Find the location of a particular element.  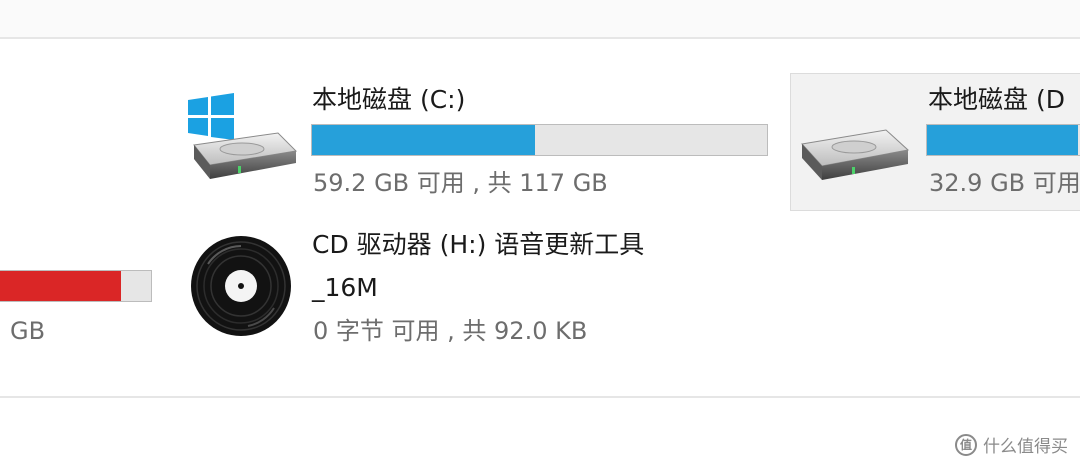

watermark: 值 什么值得买 is located at coordinates (1011, 444).